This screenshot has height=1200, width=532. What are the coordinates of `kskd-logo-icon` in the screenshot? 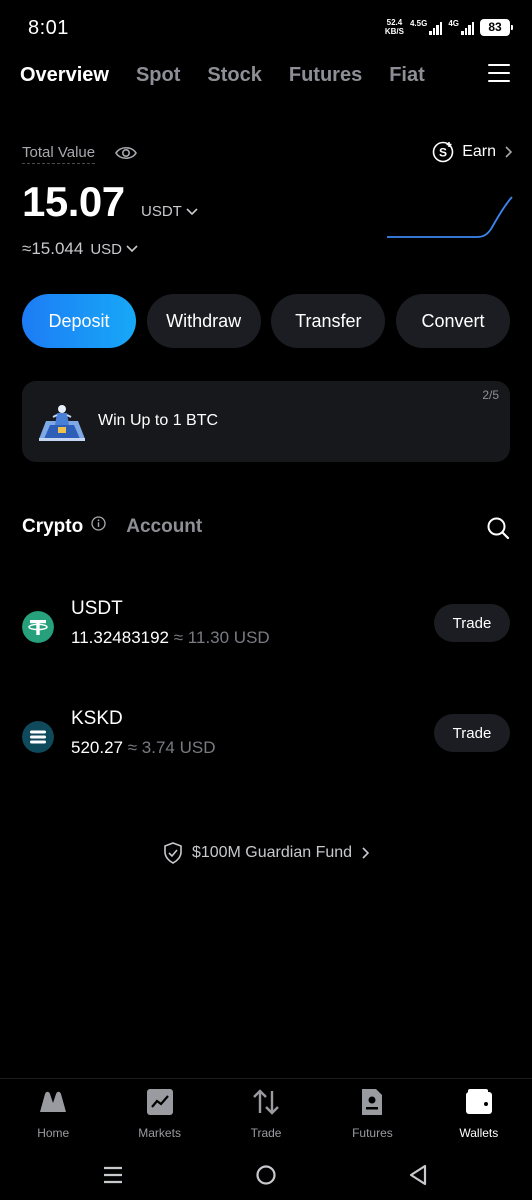 It's located at (38, 737).